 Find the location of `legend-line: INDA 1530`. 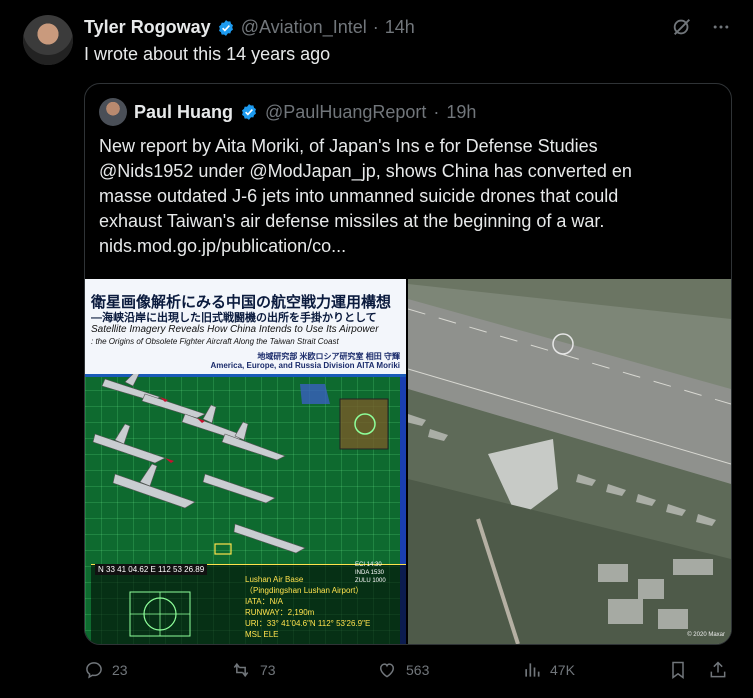

legend-line: INDA 1530 is located at coordinates (370, 573).